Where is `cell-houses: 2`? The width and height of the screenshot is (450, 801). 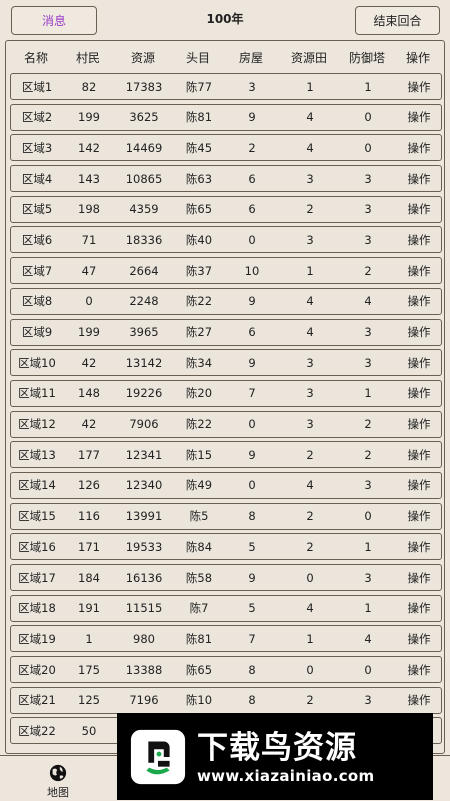
cell-houses: 2 is located at coordinates (252, 147).